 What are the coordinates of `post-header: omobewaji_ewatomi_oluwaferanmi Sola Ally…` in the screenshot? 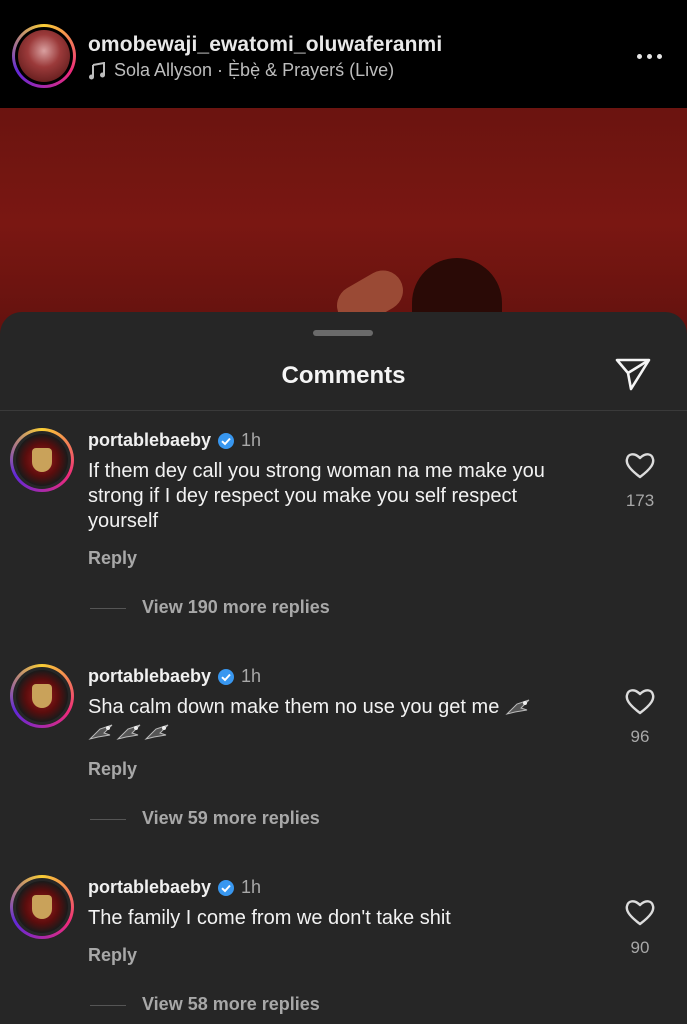 It's located at (343, 54).